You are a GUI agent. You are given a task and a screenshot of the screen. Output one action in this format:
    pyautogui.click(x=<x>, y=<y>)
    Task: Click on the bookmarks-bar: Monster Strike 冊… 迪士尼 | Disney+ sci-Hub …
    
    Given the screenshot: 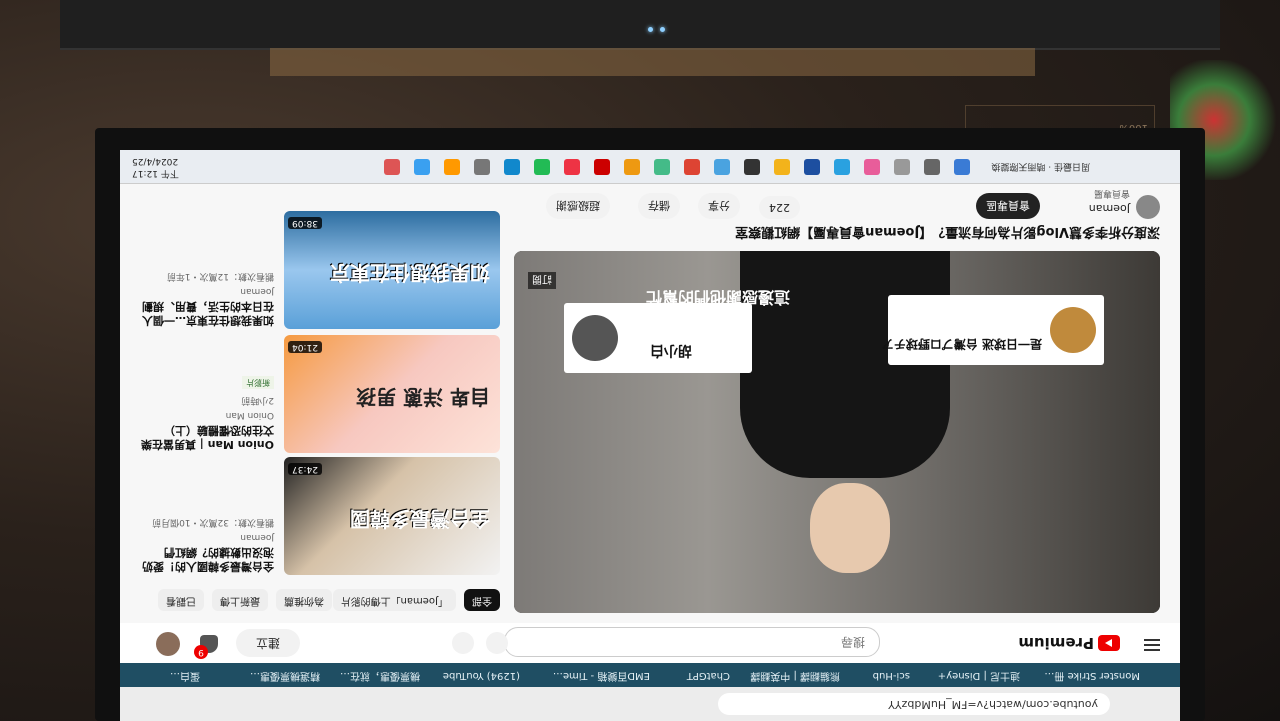 What is the action you would take?
    pyautogui.click(x=650, y=675)
    